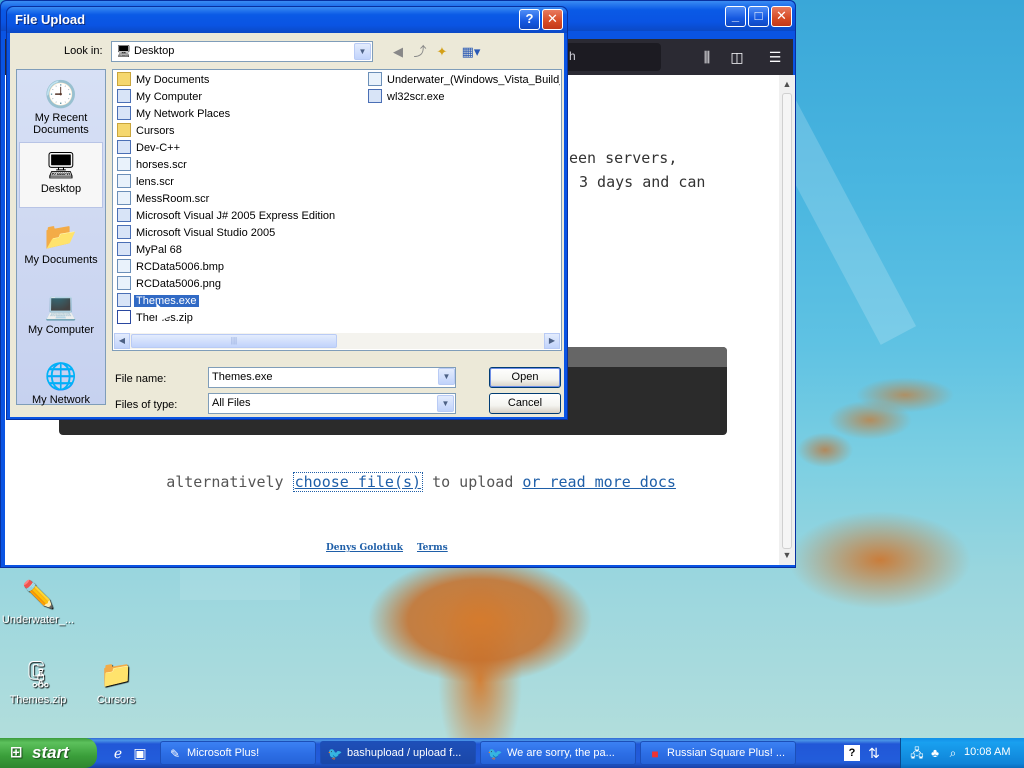 Image resolution: width=1024 pixels, height=768 pixels. Describe the element at coordinates (83, 51) in the screenshot. I see `look-in-label: Look in:` at that location.